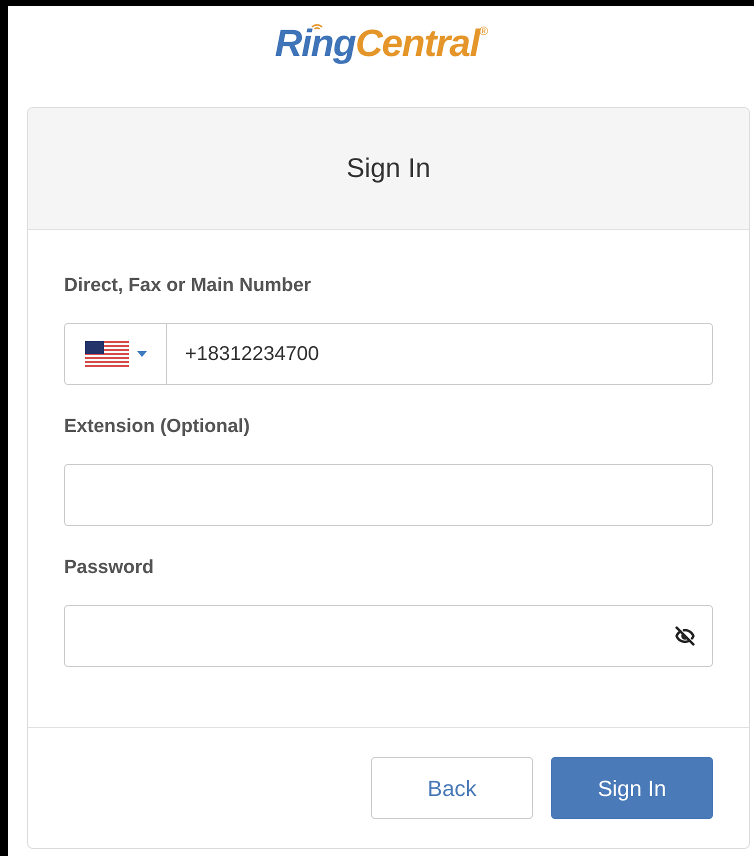 This screenshot has width=754, height=856. Describe the element at coordinates (632, 788) in the screenshot. I see `sign-in-button: Sign In` at that location.